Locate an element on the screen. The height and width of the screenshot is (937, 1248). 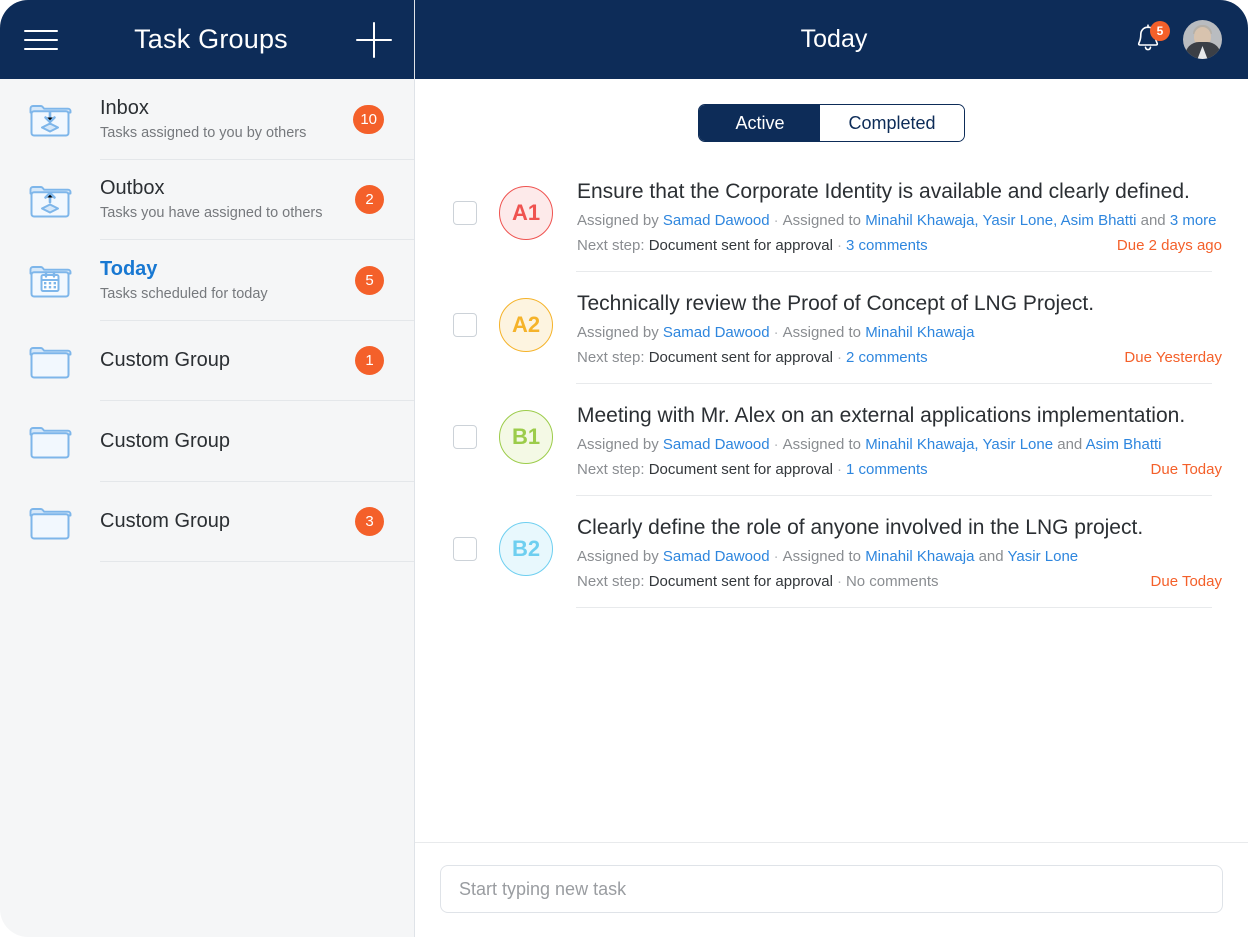
and-more-link: Yasir Lone is located at coordinates (1043, 556).